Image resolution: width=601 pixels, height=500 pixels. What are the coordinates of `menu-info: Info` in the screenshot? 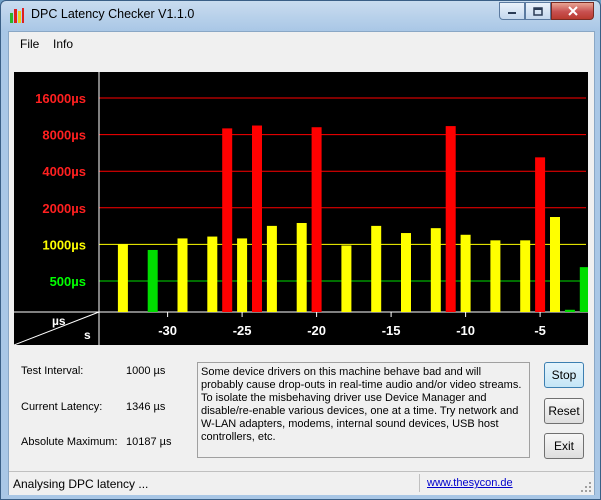 It's located at (63, 44).